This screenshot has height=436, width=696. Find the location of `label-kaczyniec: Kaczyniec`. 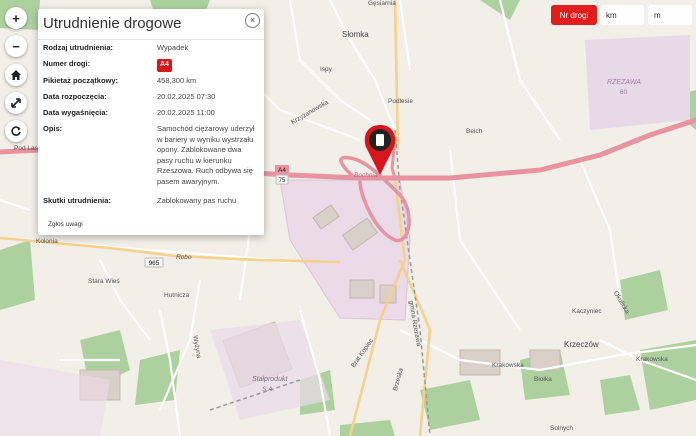

label-kaczyniec: Kaczyniec is located at coordinates (587, 311).